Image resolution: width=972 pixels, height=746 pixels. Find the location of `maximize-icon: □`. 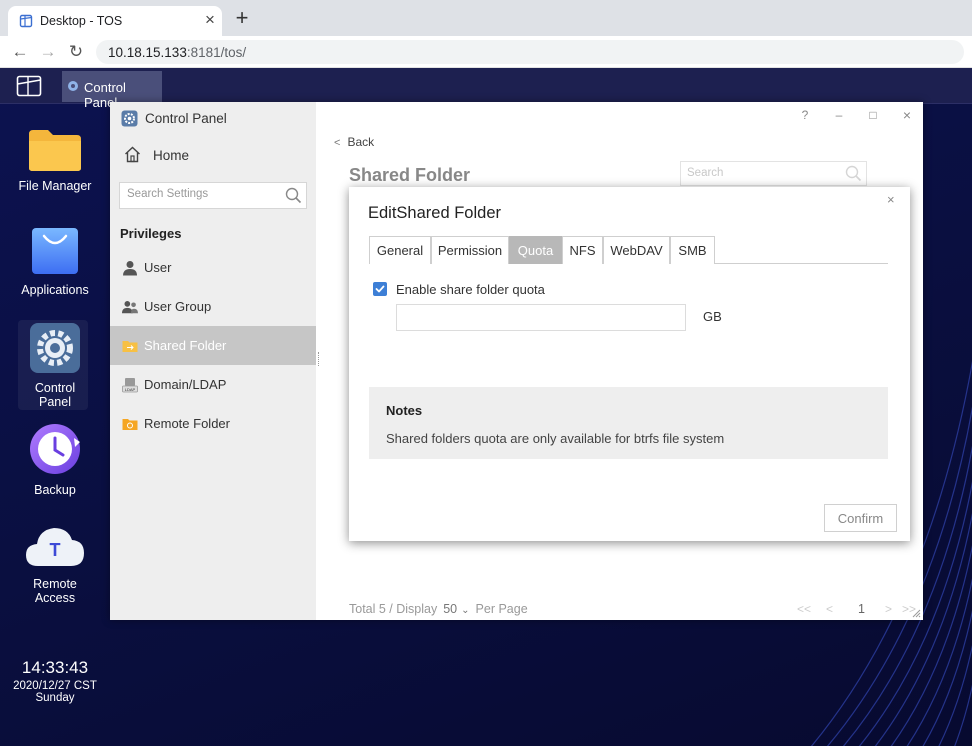

maximize-icon: □ is located at coordinates (873, 115).